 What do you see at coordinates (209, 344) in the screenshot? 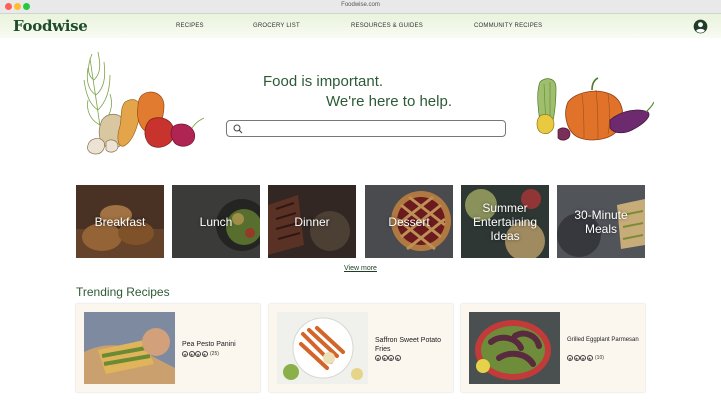
I see `recipe-name: Pea Pesto Panini` at bounding box center [209, 344].